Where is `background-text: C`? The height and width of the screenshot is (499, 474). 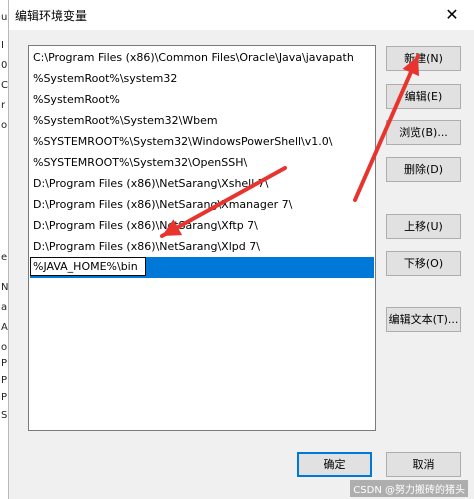
background-text: C is located at coordinates (4, 85).